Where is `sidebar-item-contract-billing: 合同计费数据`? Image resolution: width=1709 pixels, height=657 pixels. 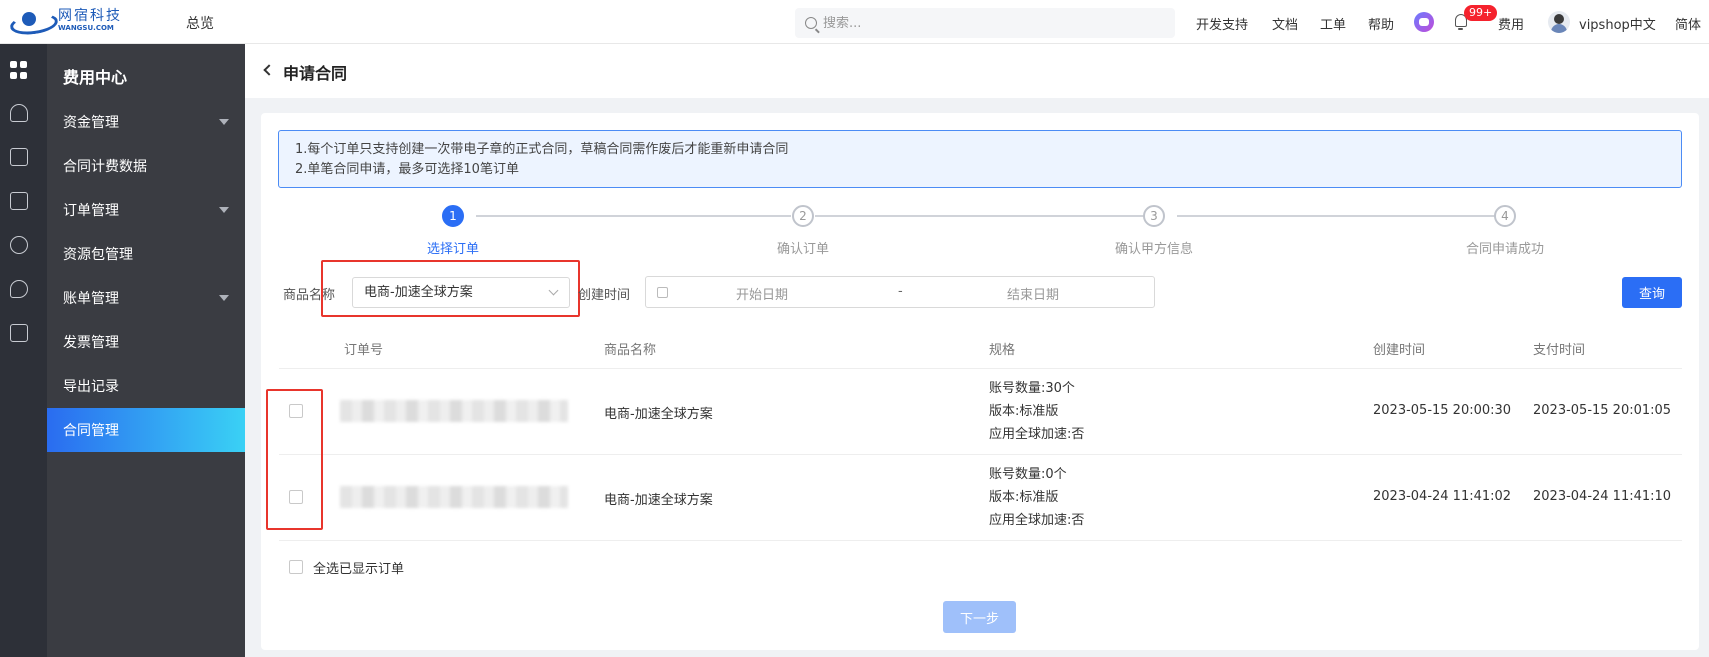
sidebar-item-contract-billing: 合同计费数据 is located at coordinates (146, 166).